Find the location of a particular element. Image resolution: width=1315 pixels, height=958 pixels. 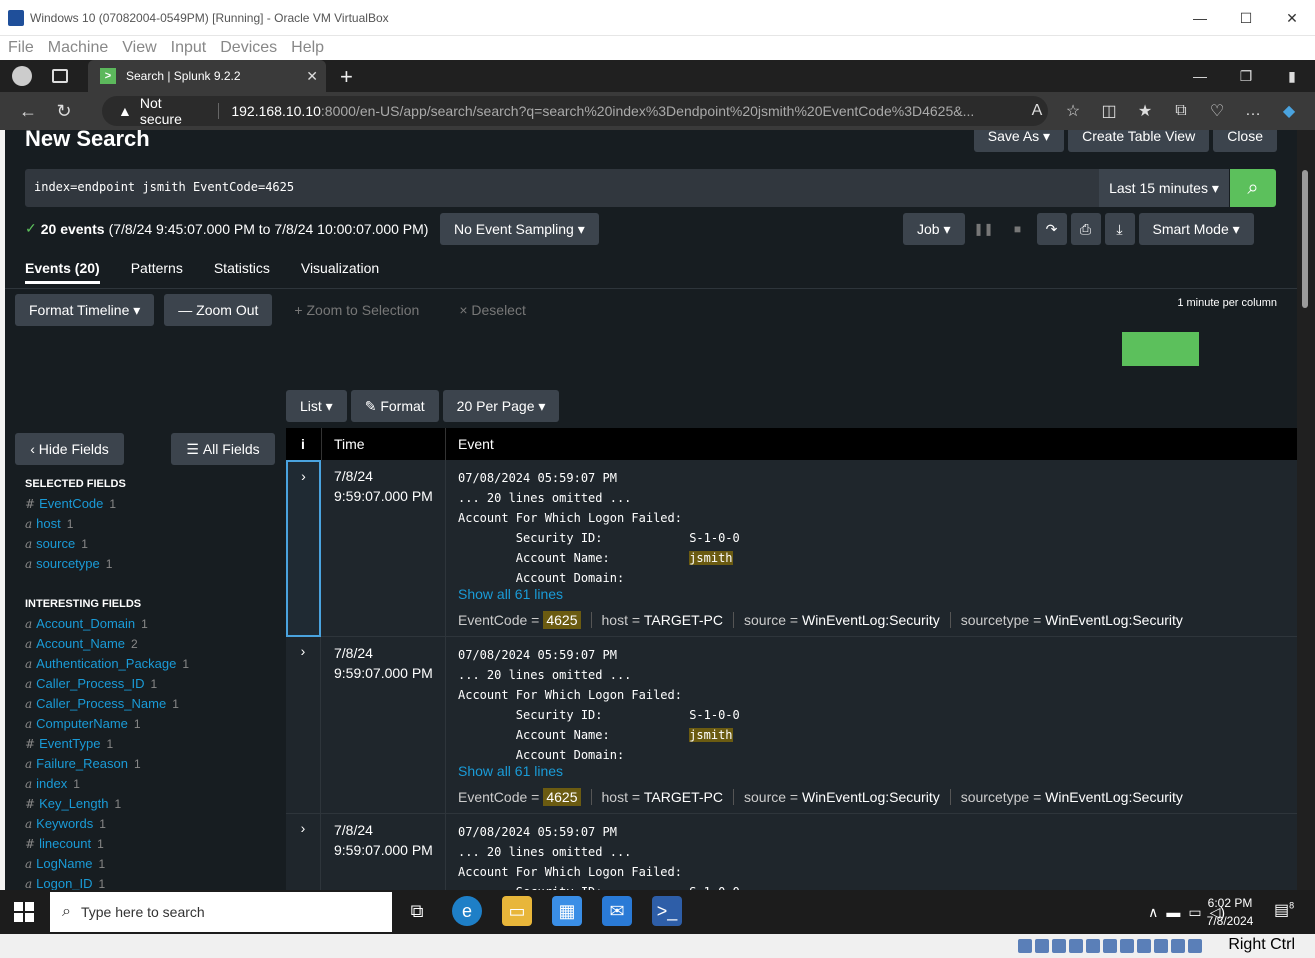

notification-icon: ▤8 is located at coordinates (1284, 910).